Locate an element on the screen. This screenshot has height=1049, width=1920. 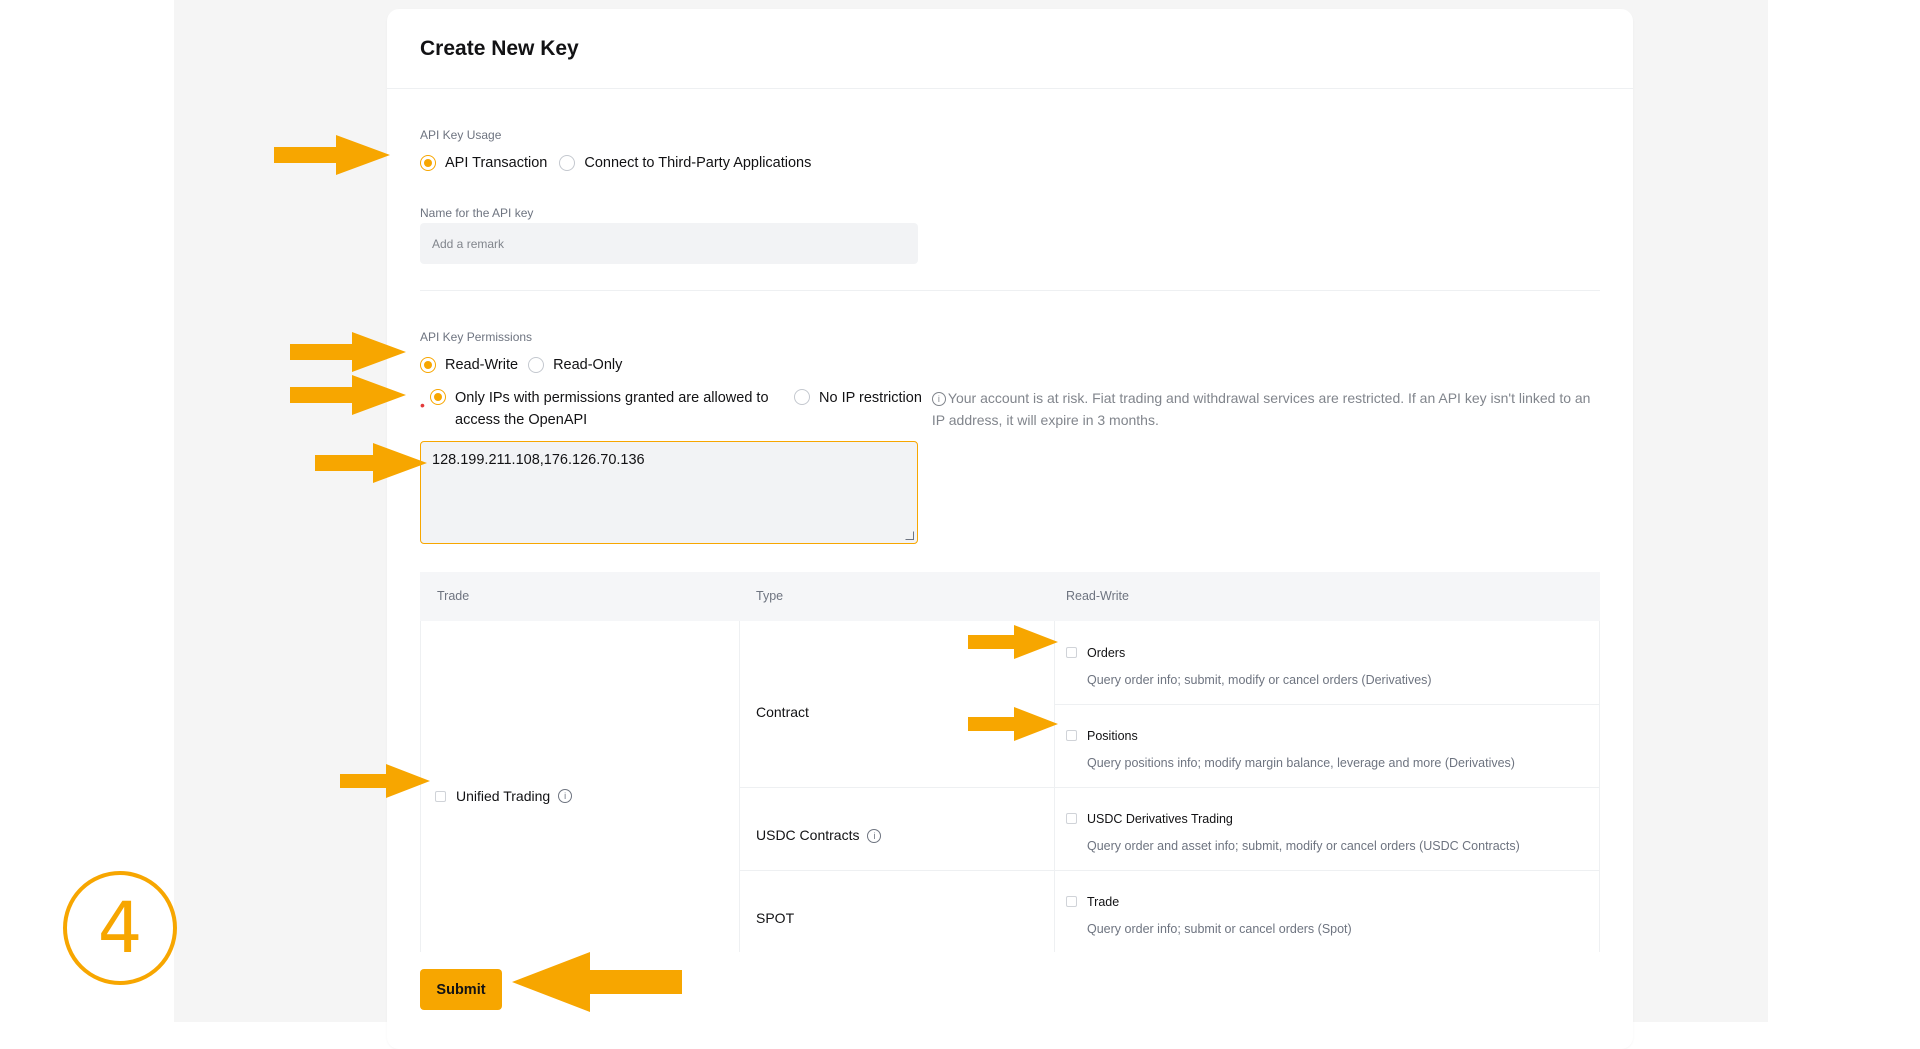
section-divider is located at coordinates (1010, 290).